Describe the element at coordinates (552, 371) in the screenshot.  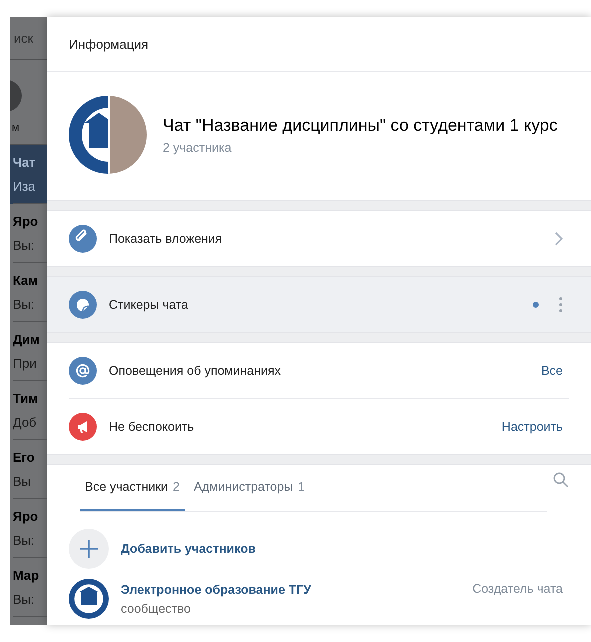
I see `setting-value-link: Все` at that location.